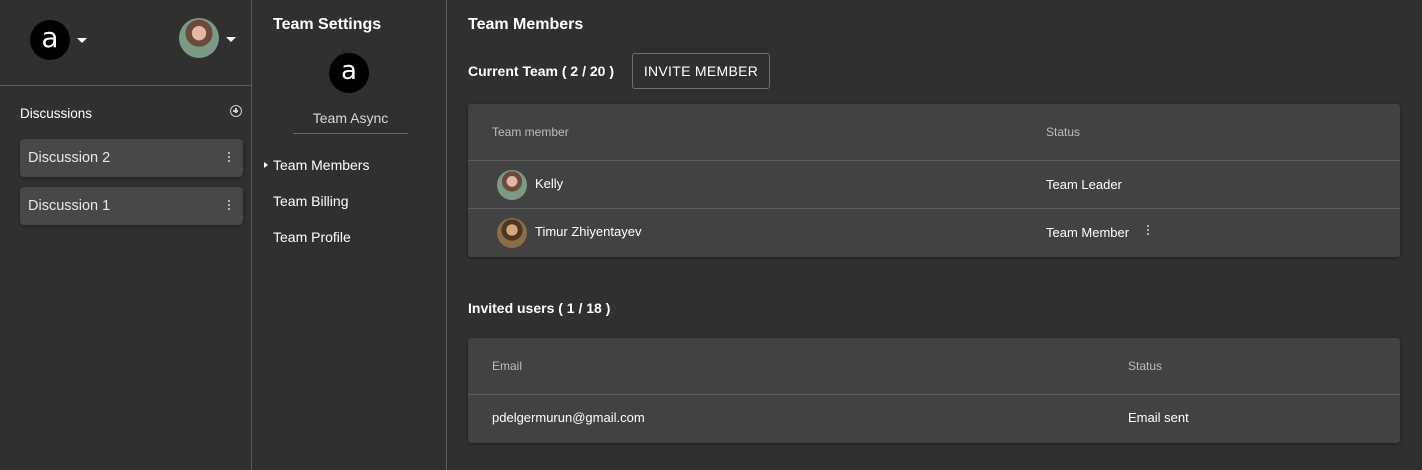 This screenshot has width=1422, height=470. I want to click on table-row: Kelly Team Leader, so click(934, 185).